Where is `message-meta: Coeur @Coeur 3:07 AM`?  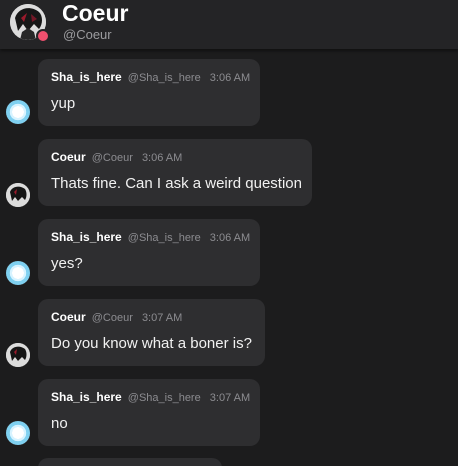 message-meta: Coeur @Coeur 3:07 AM is located at coordinates (116, 317).